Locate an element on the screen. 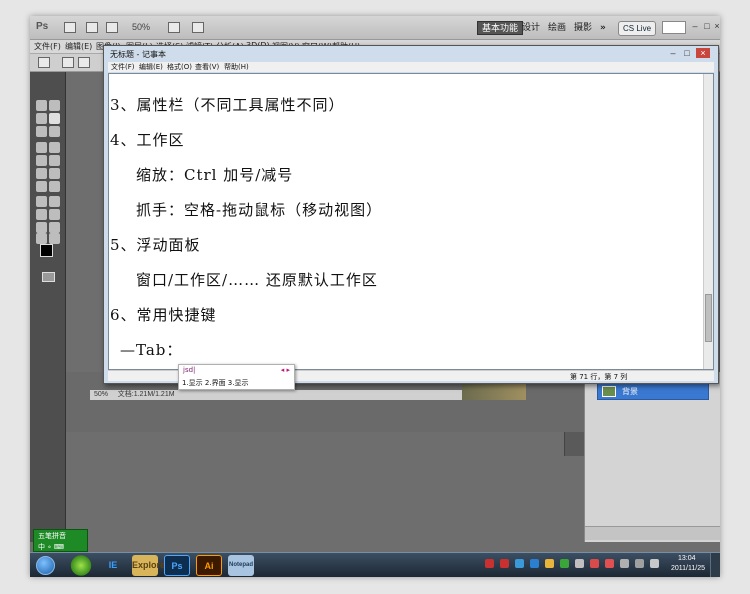 The image size is (750, 594). type-tool-icon is located at coordinates (54, 201).